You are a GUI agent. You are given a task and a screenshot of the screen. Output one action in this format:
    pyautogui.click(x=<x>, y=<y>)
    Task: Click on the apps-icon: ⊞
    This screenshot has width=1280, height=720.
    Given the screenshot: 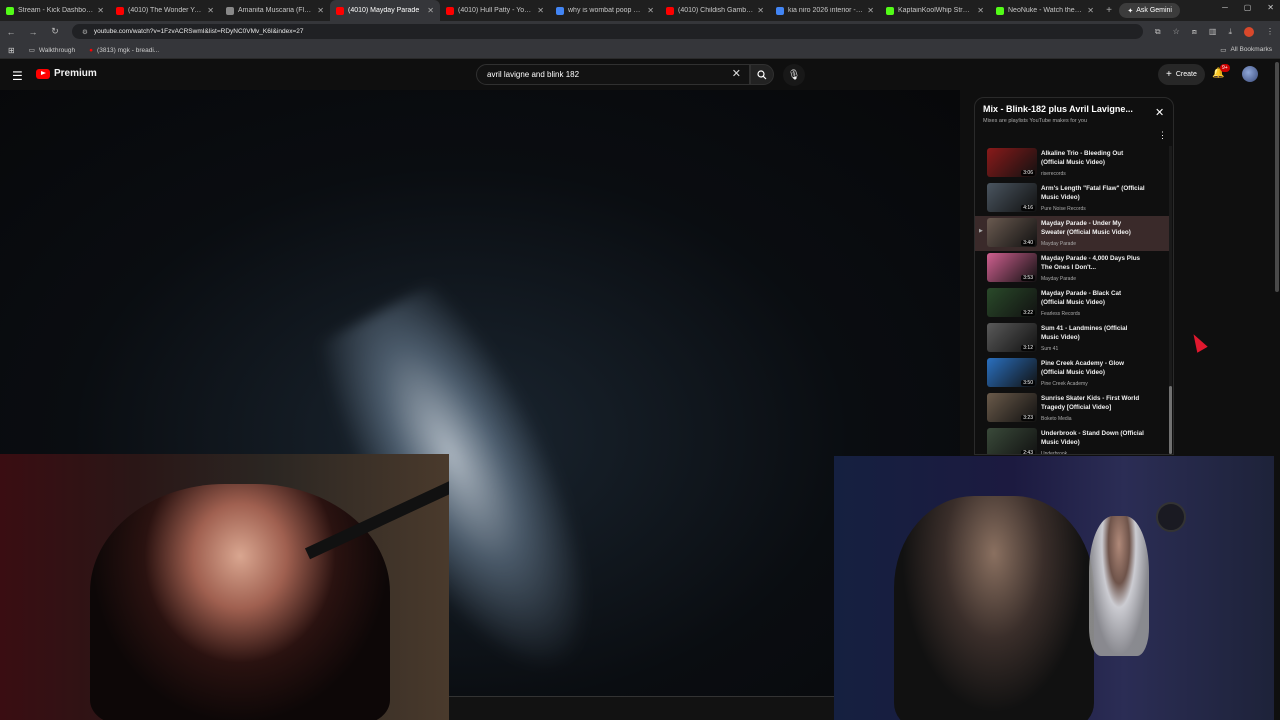 What is the action you would take?
    pyautogui.click(x=11, y=50)
    